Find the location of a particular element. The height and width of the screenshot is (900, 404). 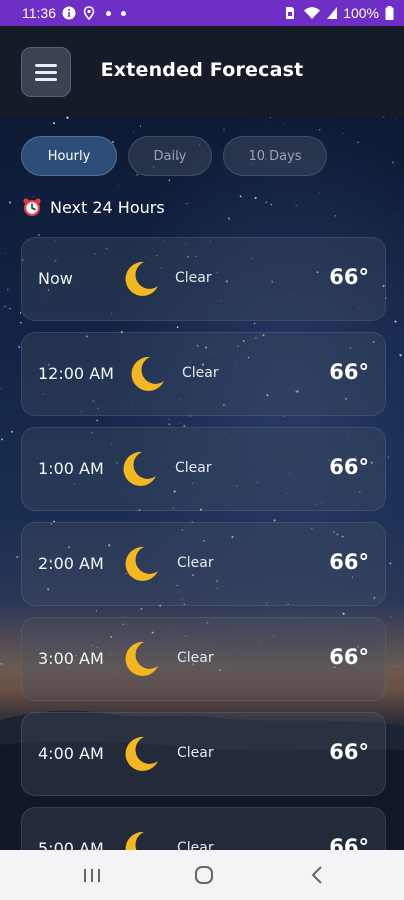

hourly-row: 4:00 AM Clear 66° is located at coordinates (203, 754).